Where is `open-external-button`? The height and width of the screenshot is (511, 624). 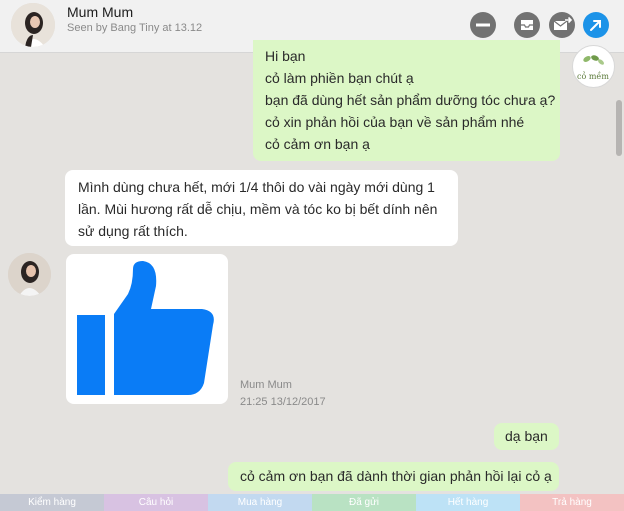
open-external-button is located at coordinates (596, 25).